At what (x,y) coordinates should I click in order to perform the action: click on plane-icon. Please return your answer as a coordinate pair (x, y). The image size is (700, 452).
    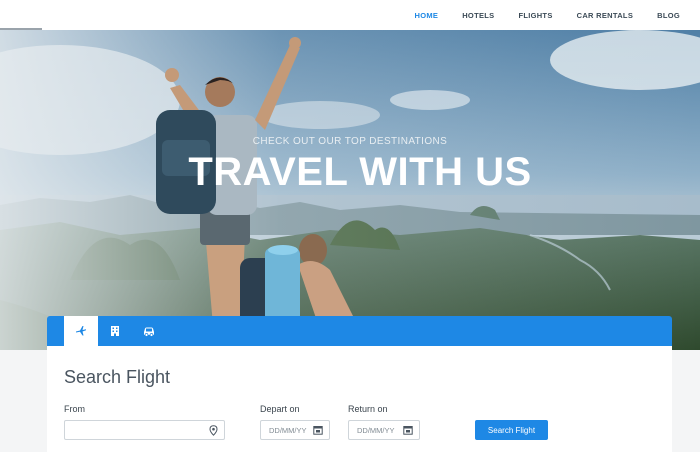
    Looking at the image, I should click on (81, 331).